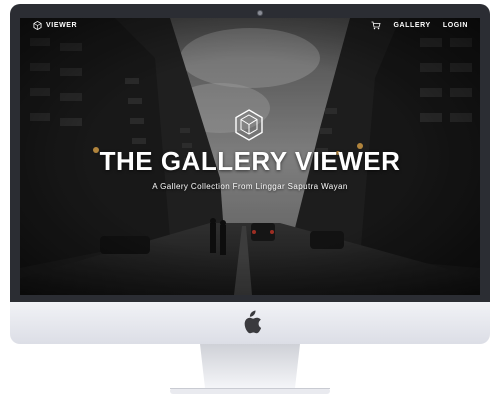  What do you see at coordinates (376, 25) in the screenshot?
I see `cart-icon` at bounding box center [376, 25].